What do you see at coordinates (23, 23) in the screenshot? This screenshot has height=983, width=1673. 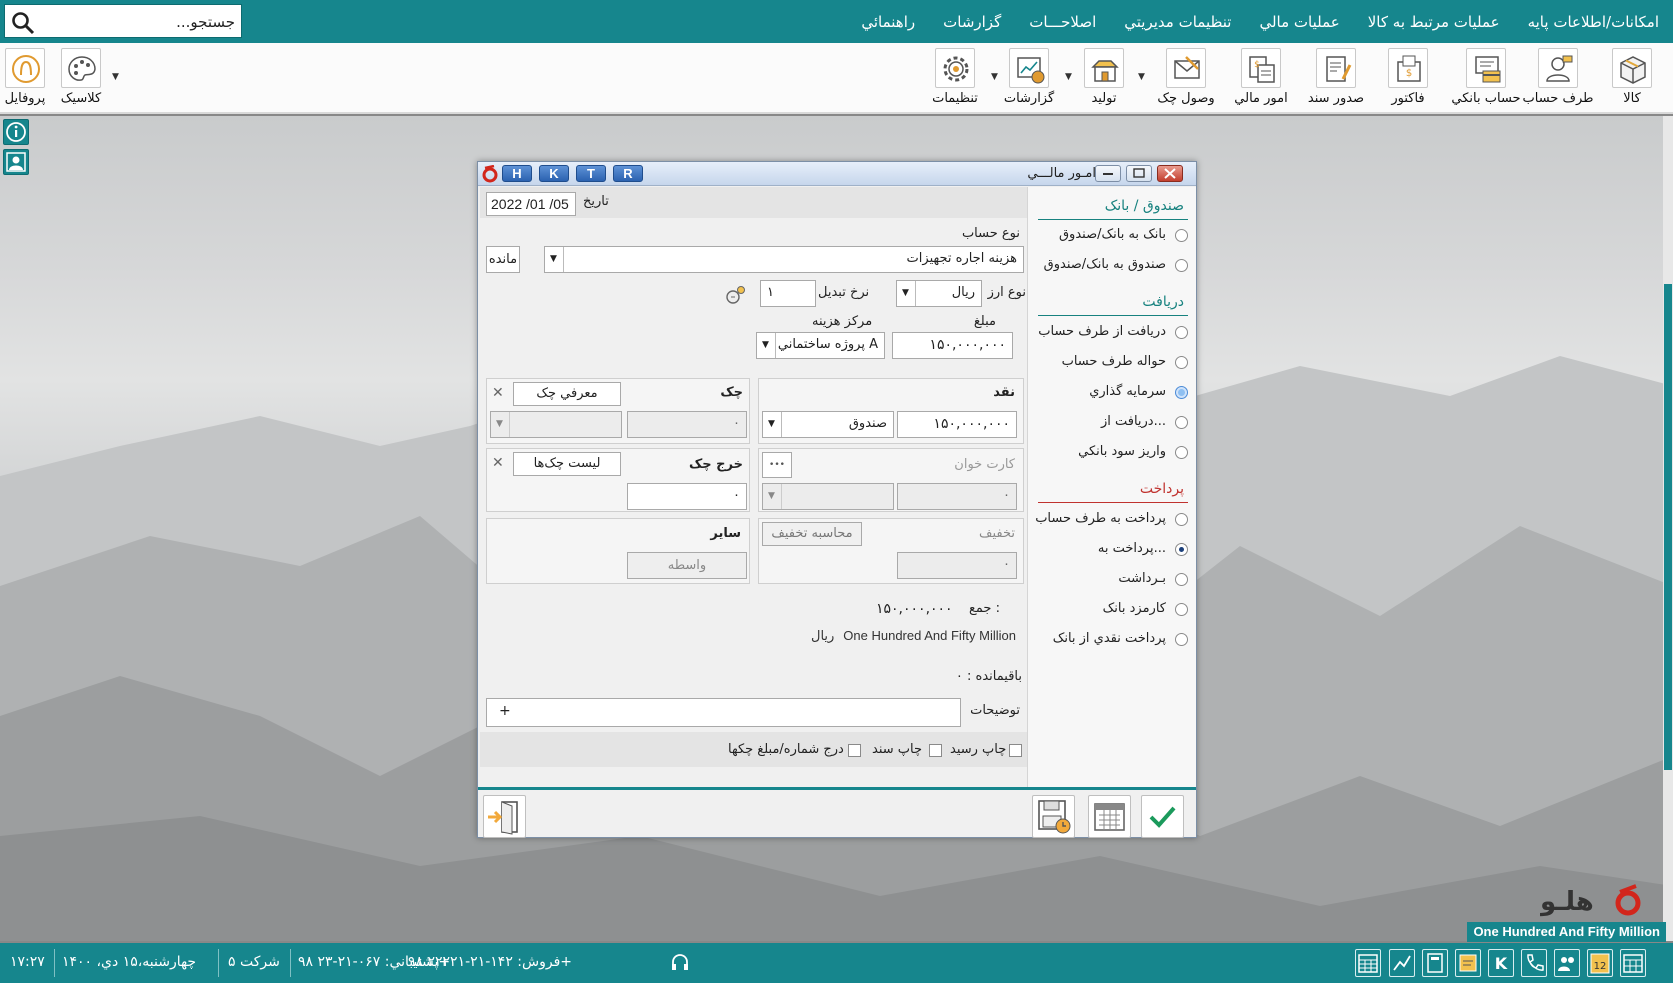 I see `search-icon` at bounding box center [23, 23].